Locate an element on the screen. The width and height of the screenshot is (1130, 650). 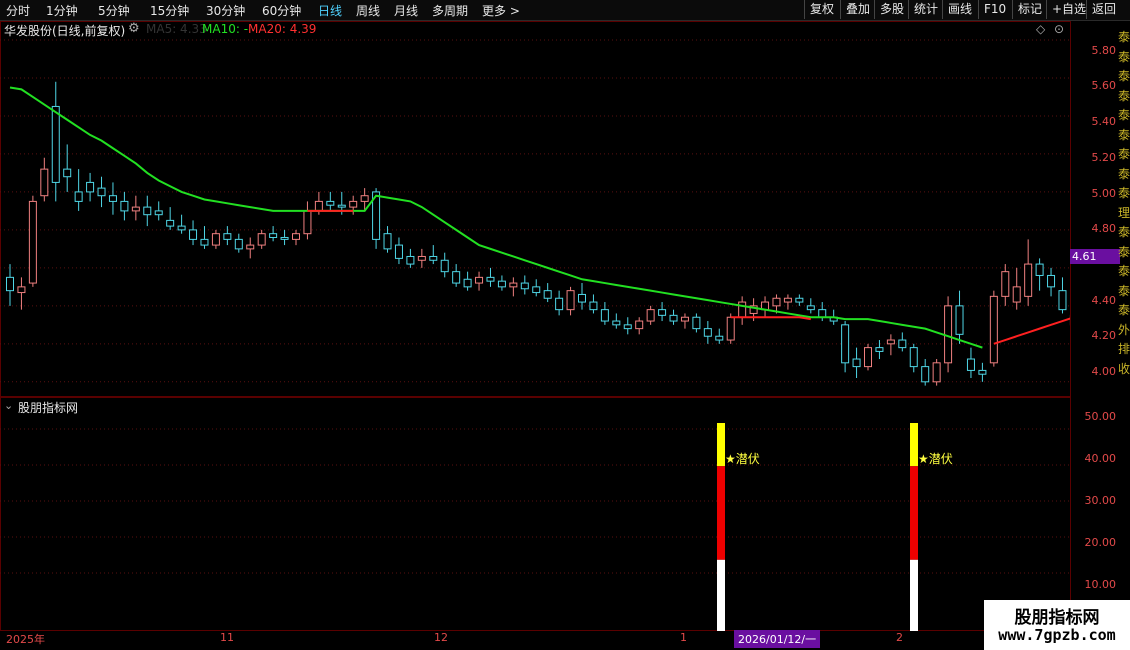
period-5min: 5分钟 is located at coordinates (114, 10).